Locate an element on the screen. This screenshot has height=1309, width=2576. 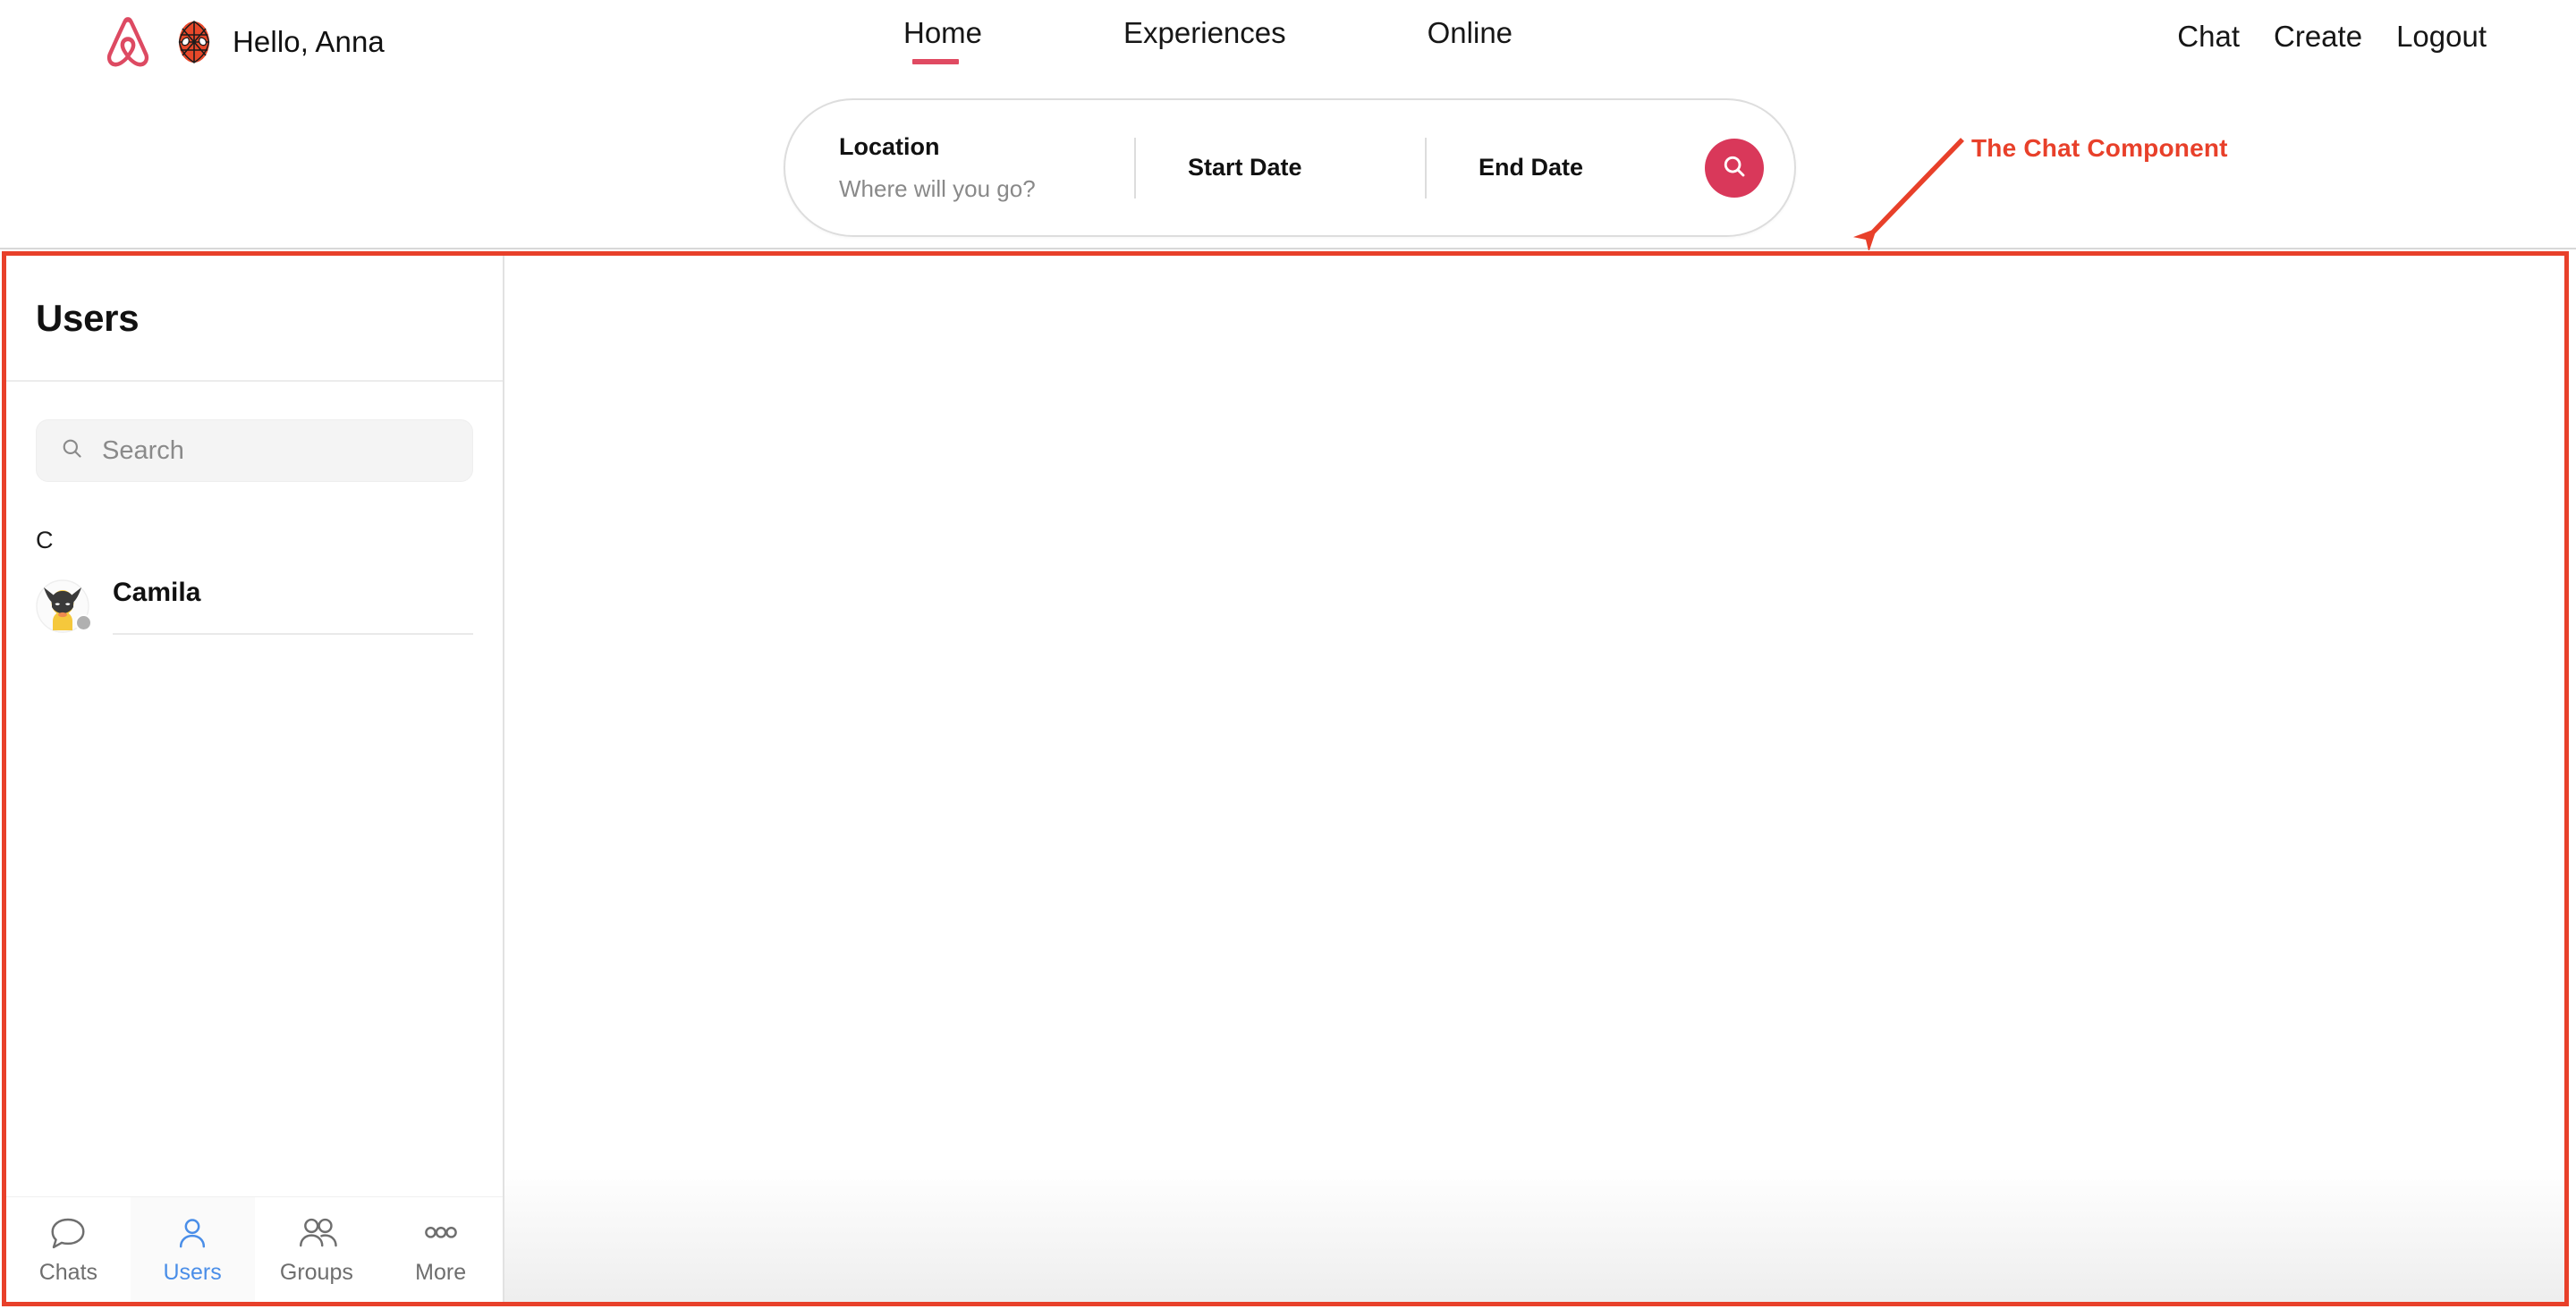
nav-link-chat: Chat is located at coordinates (2208, 37).